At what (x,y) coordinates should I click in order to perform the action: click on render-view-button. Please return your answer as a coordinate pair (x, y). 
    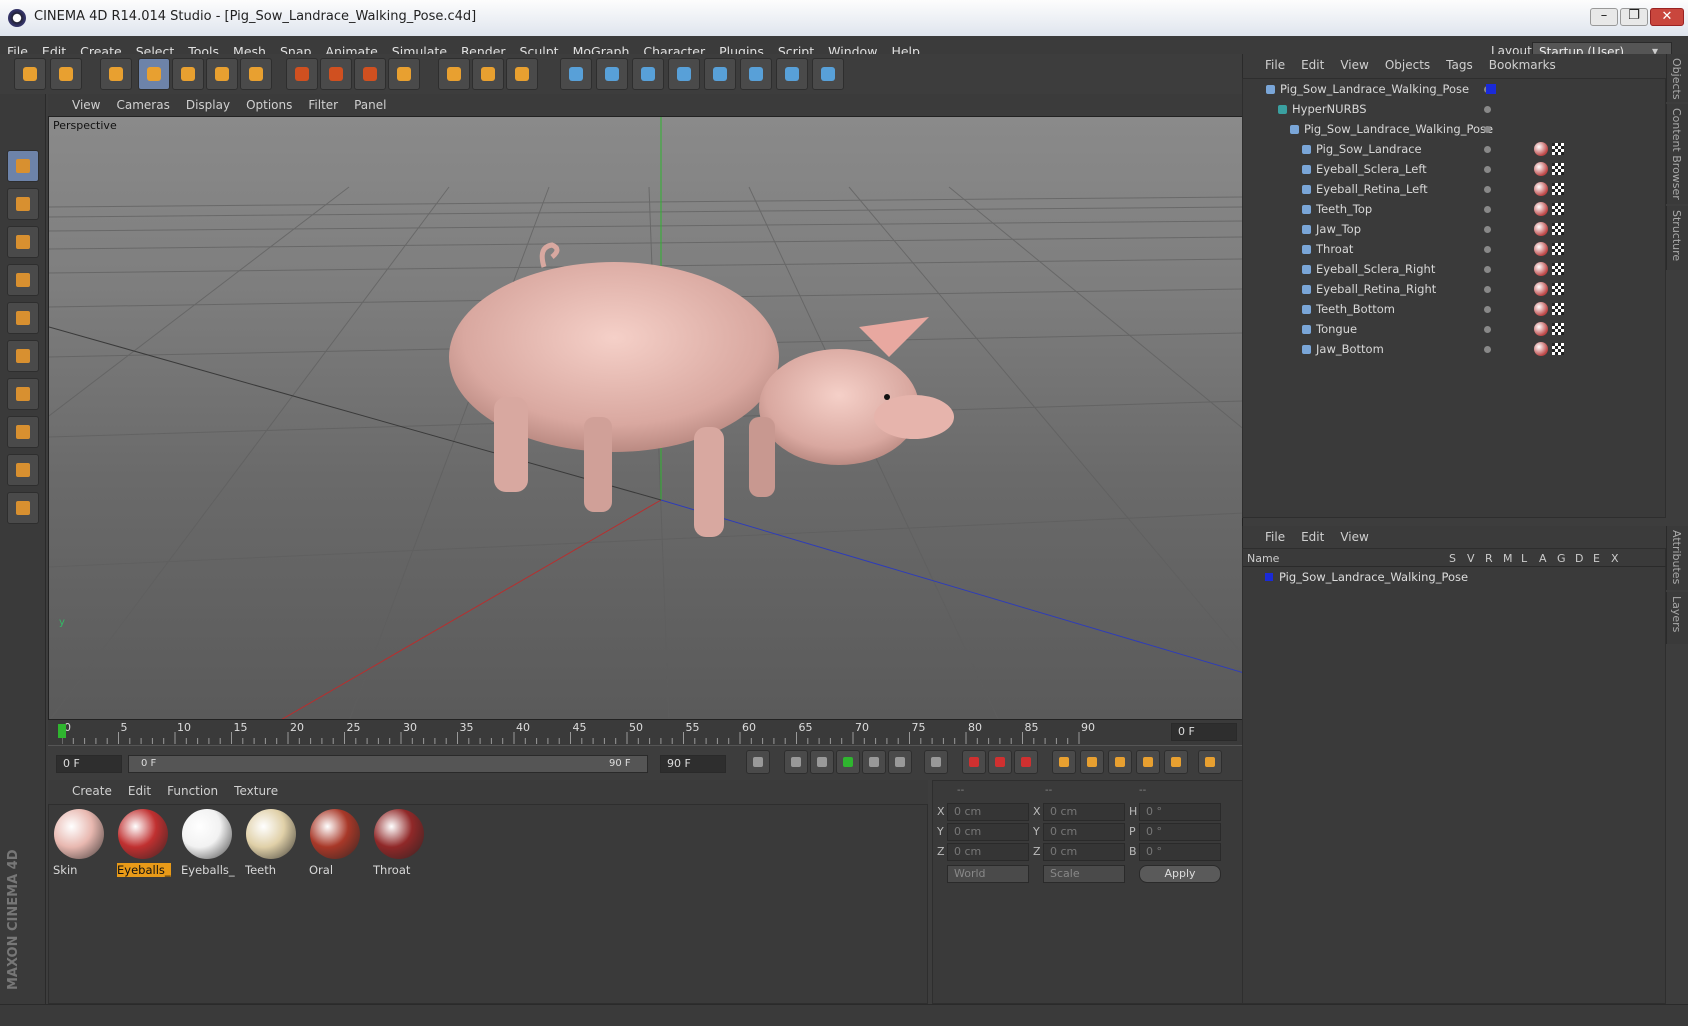
    Looking at the image, I should click on (454, 74).